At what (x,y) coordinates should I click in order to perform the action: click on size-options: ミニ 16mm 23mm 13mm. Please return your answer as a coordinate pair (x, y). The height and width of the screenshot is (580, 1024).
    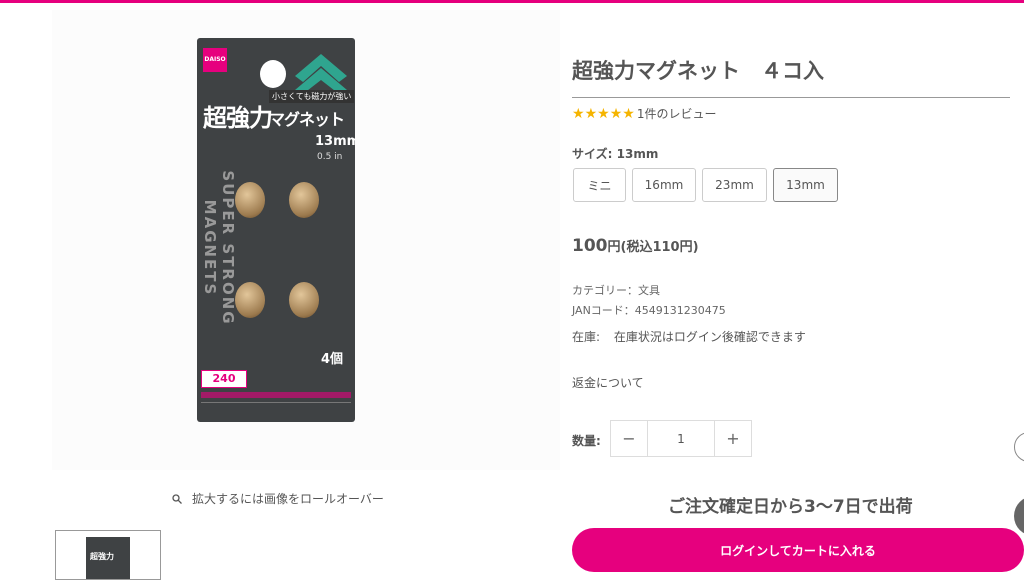
    Looking at the image, I should click on (705, 185).